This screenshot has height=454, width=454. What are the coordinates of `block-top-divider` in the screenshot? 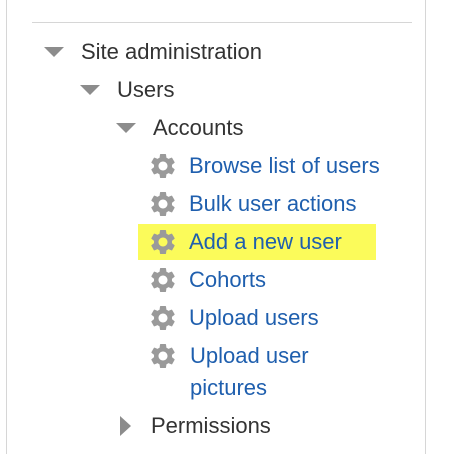 It's located at (222, 22).